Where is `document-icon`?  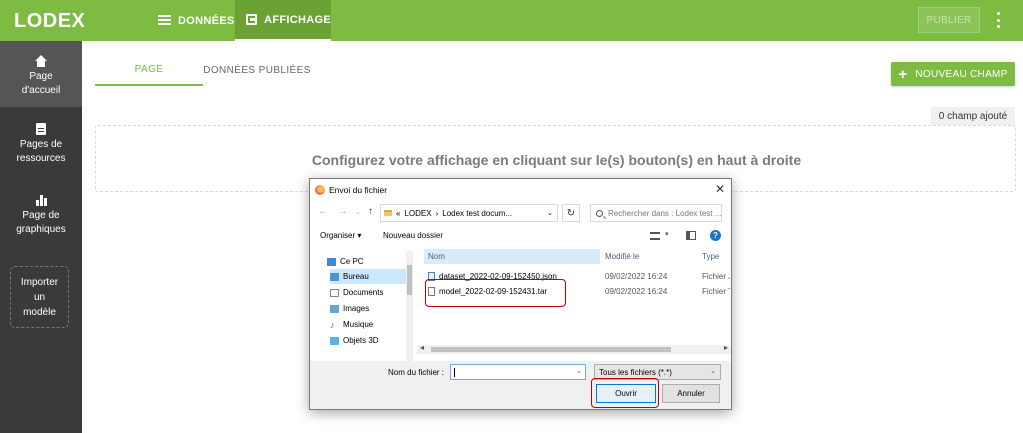
document-icon is located at coordinates (41, 129).